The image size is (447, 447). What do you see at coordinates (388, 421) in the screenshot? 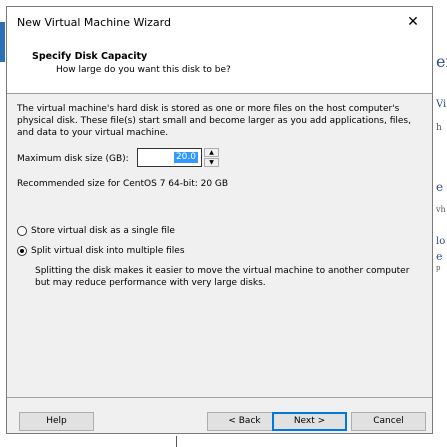
I see `cancel-button: Cancel` at bounding box center [388, 421].